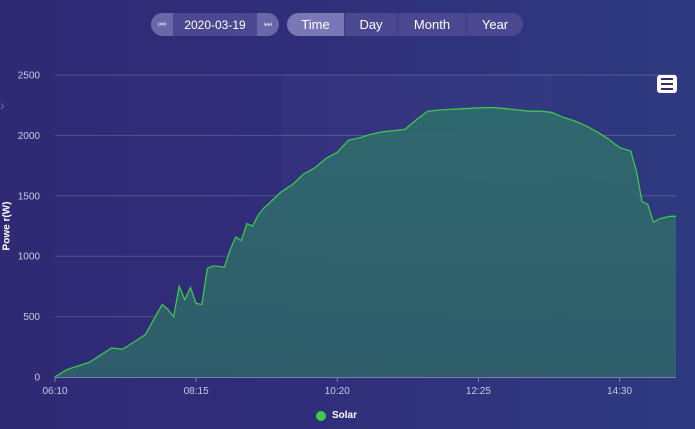  Describe the element at coordinates (619, 391) in the screenshot. I see `x-tick-label: 14:30` at that location.